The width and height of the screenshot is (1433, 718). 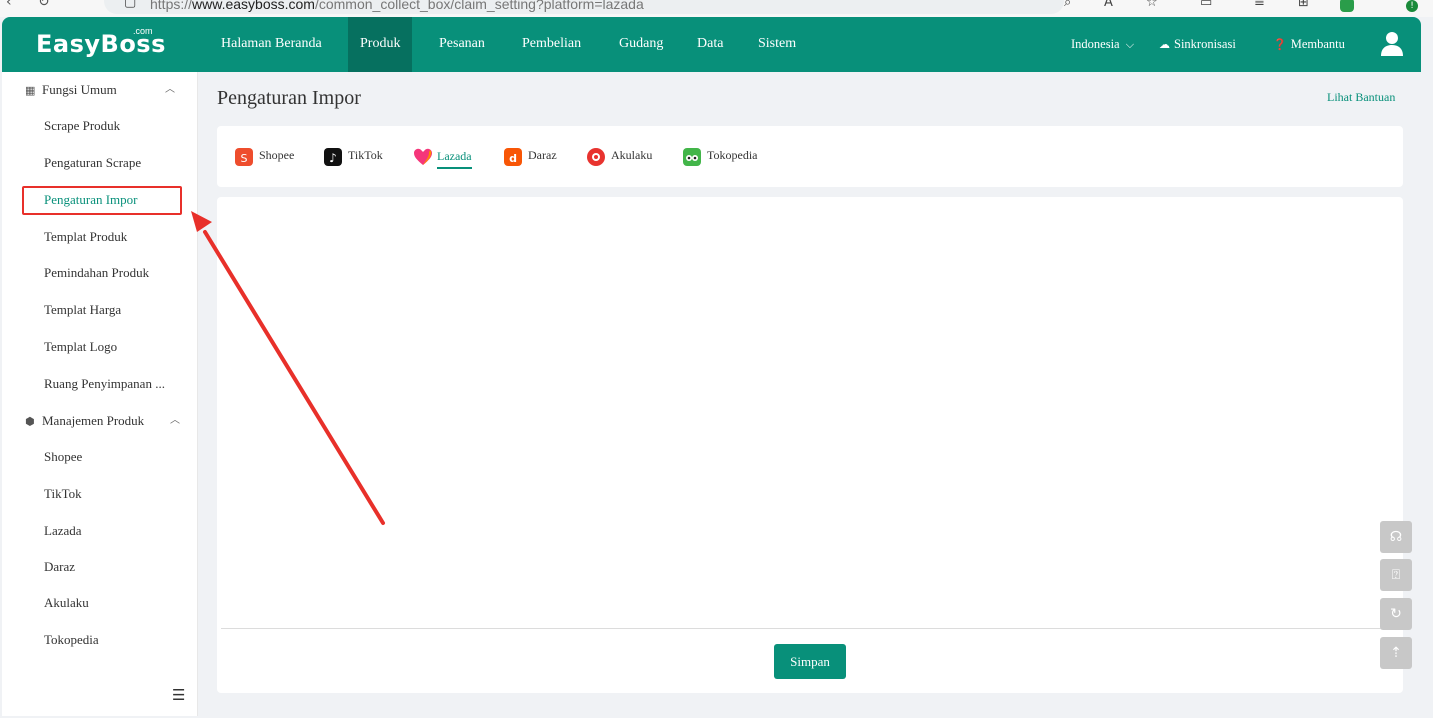 I want to click on tab-label: Tokopedia, so click(x=732, y=155).